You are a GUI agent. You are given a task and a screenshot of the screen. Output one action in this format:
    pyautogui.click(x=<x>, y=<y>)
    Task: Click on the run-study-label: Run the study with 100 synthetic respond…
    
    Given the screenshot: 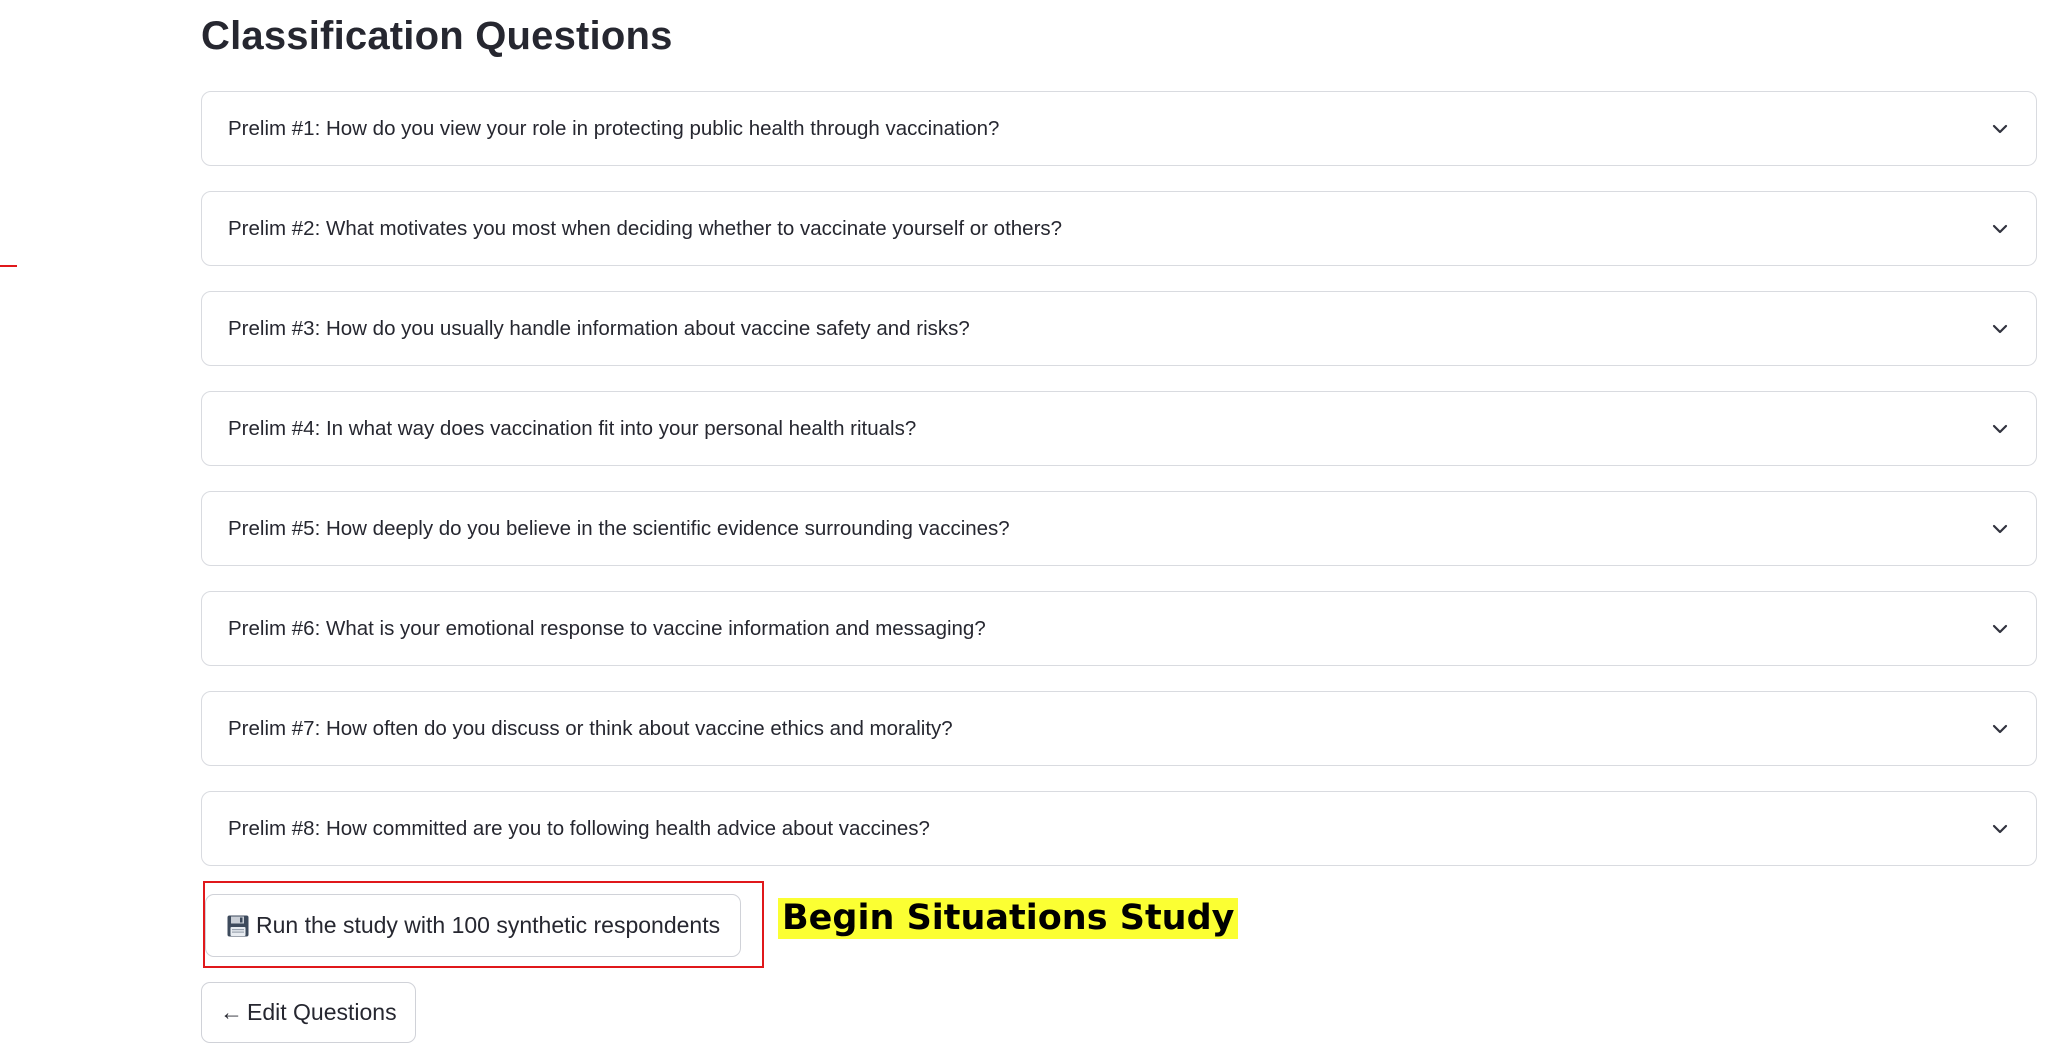 What is the action you would take?
    pyautogui.click(x=488, y=925)
    